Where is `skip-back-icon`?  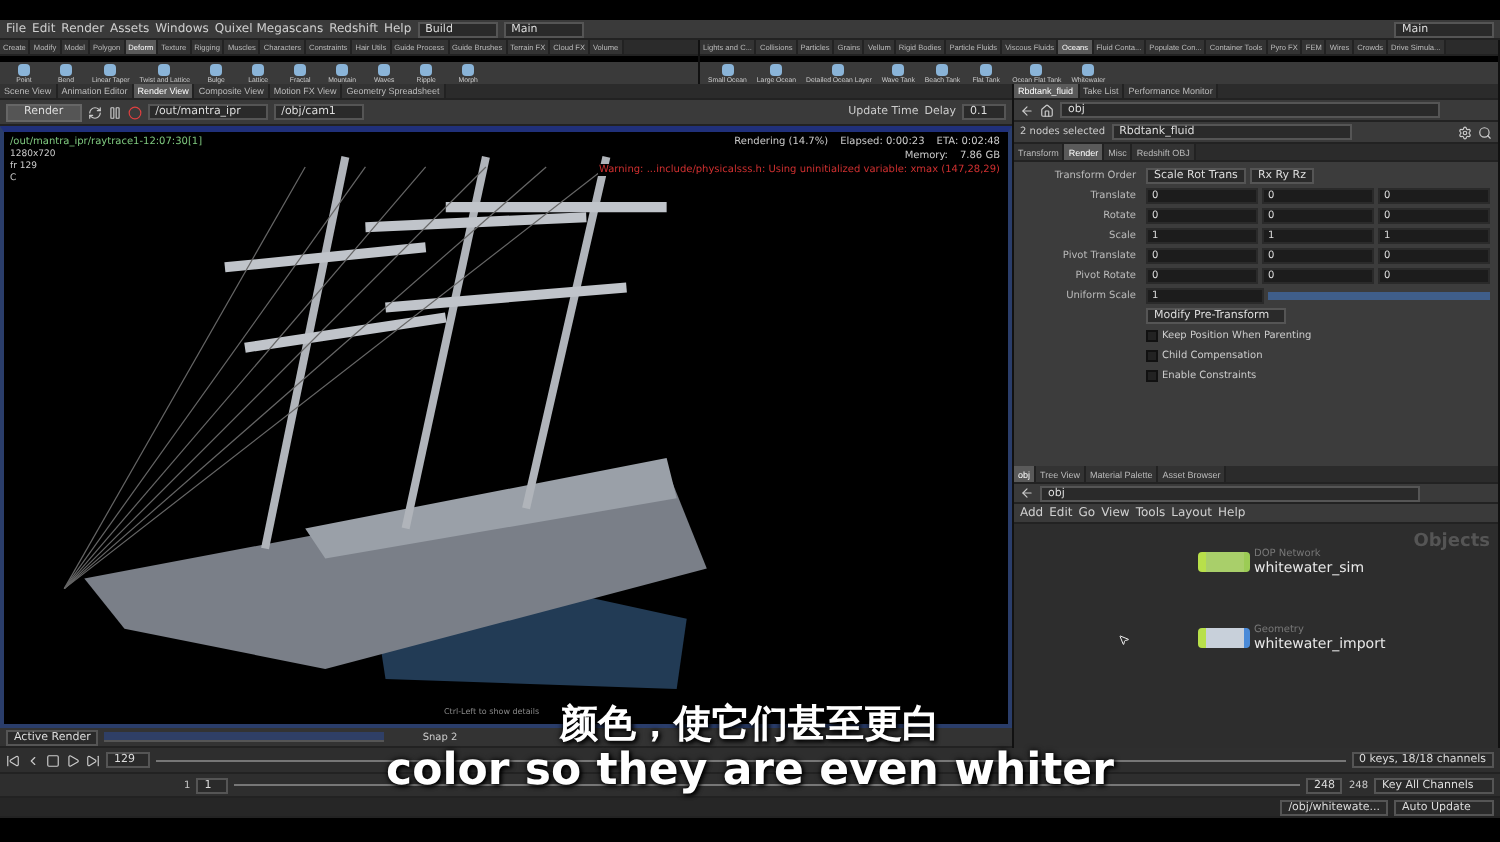 skip-back-icon is located at coordinates (13, 760).